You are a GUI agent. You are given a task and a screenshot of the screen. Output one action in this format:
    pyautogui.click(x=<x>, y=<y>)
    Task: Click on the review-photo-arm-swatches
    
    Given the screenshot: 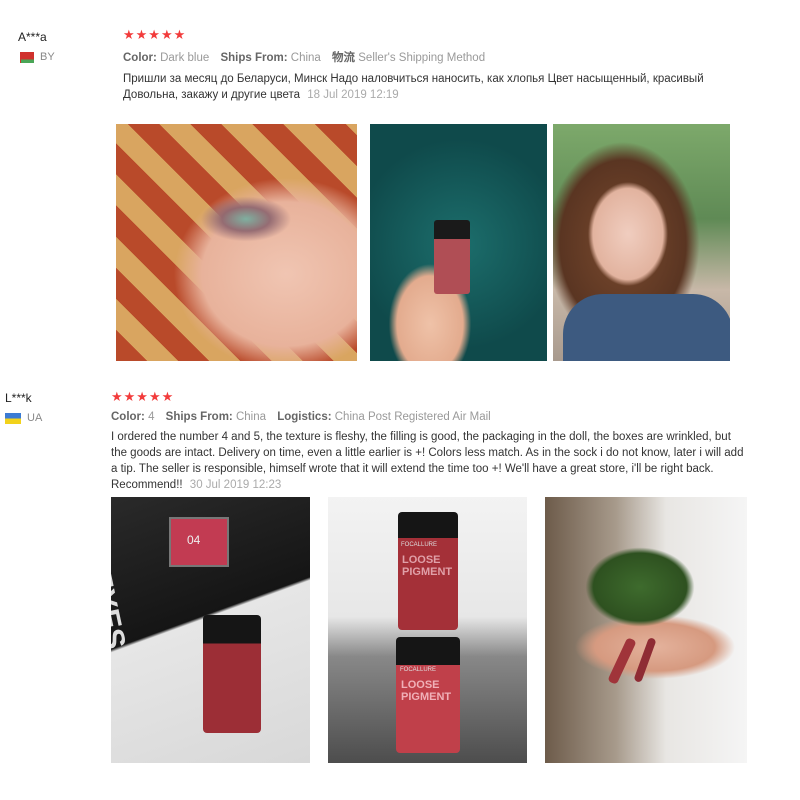 What is the action you would take?
    pyautogui.click(x=646, y=630)
    